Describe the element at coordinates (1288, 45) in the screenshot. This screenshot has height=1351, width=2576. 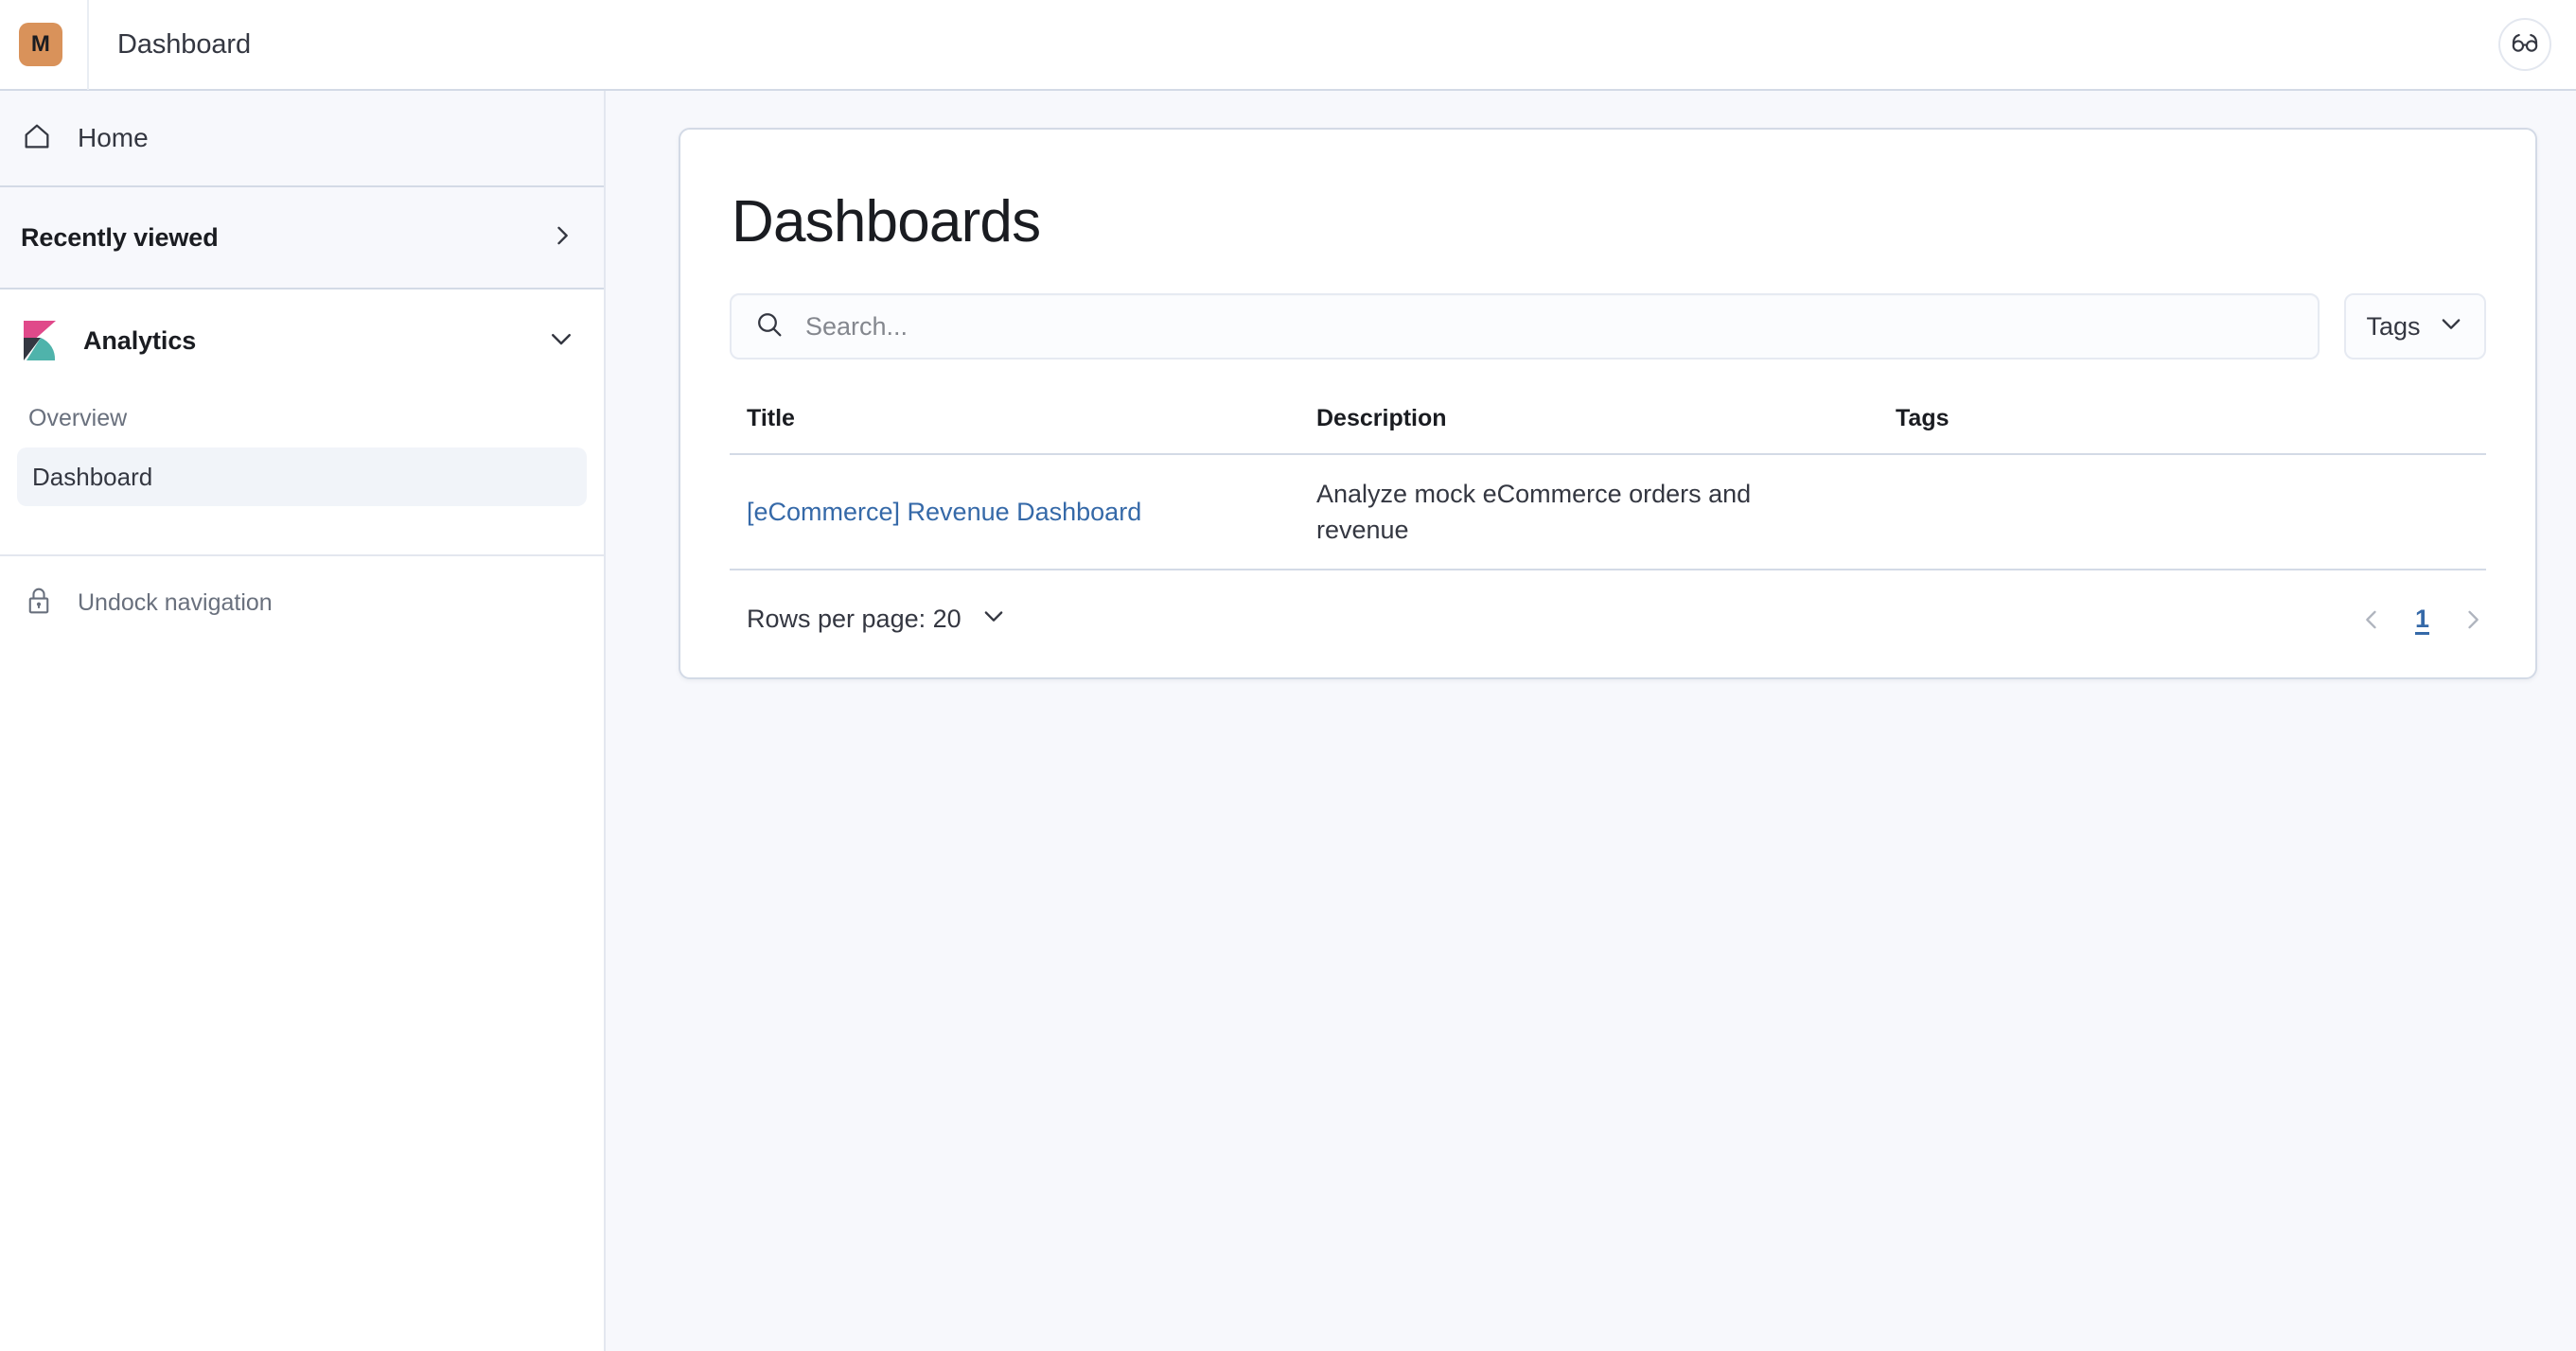
I see `app-header: M Dashboard` at that location.